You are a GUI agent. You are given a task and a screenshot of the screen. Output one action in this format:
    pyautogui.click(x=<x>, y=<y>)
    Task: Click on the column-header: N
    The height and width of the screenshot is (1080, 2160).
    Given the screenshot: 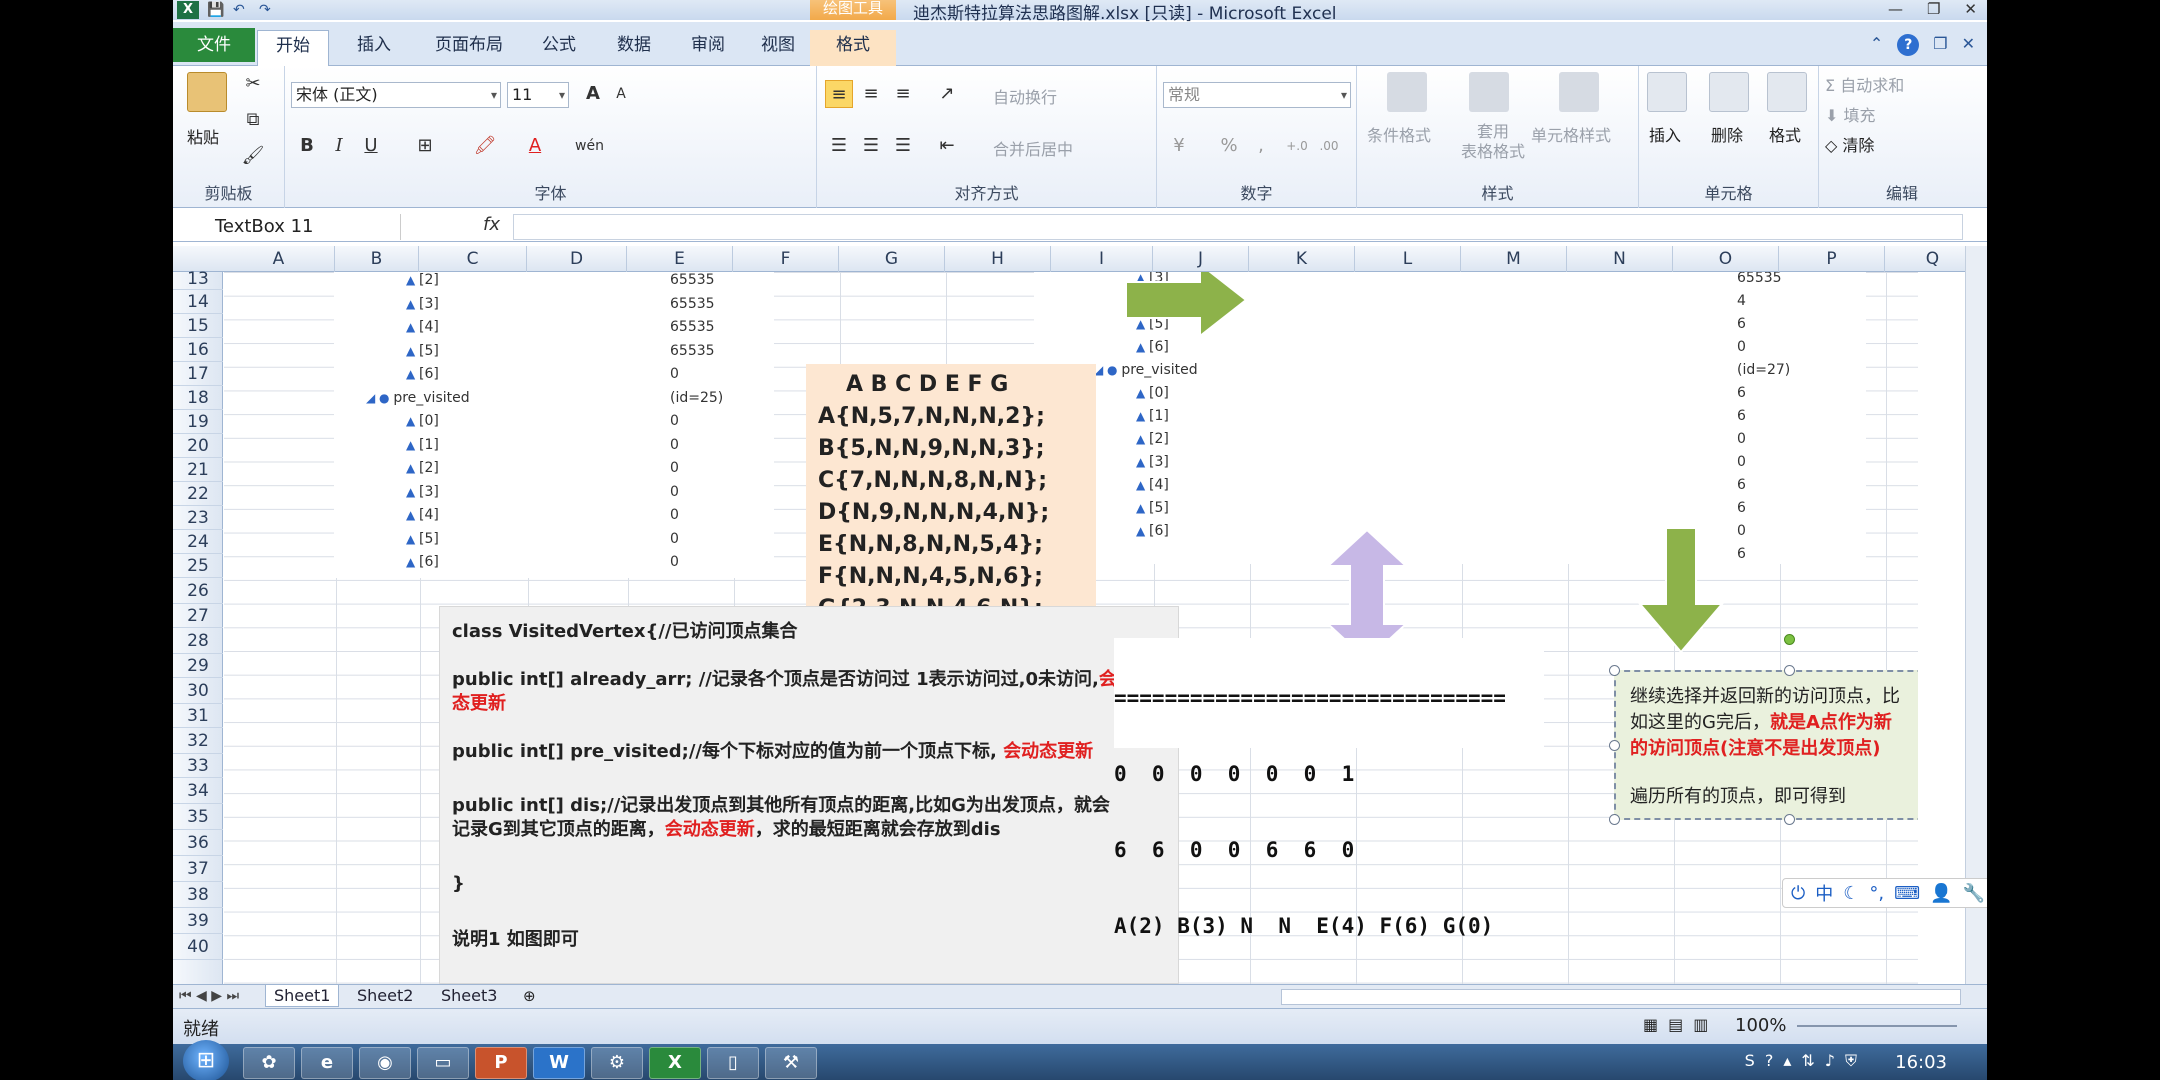 What is the action you would take?
    pyautogui.click(x=1620, y=259)
    